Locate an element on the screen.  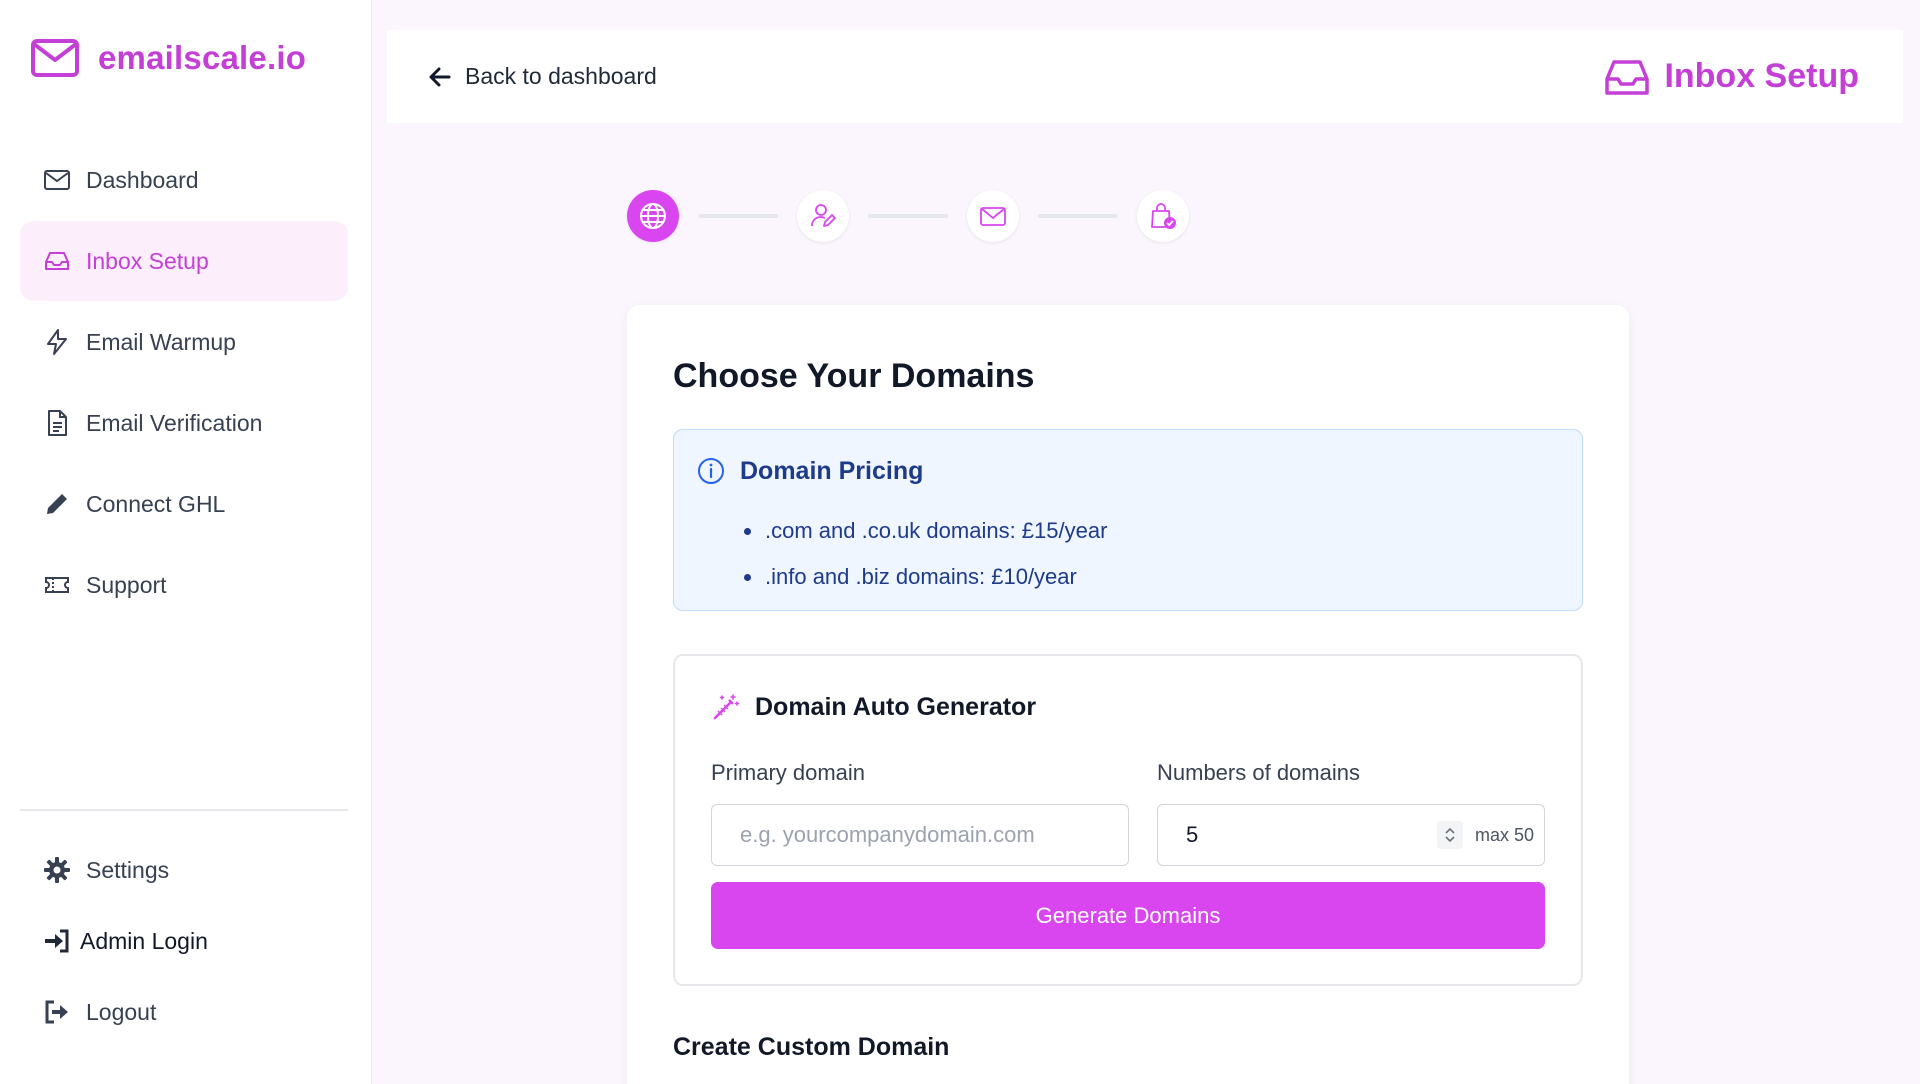
sidebar-item-inbox-setup: Inbox Setup is located at coordinates (184, 261).